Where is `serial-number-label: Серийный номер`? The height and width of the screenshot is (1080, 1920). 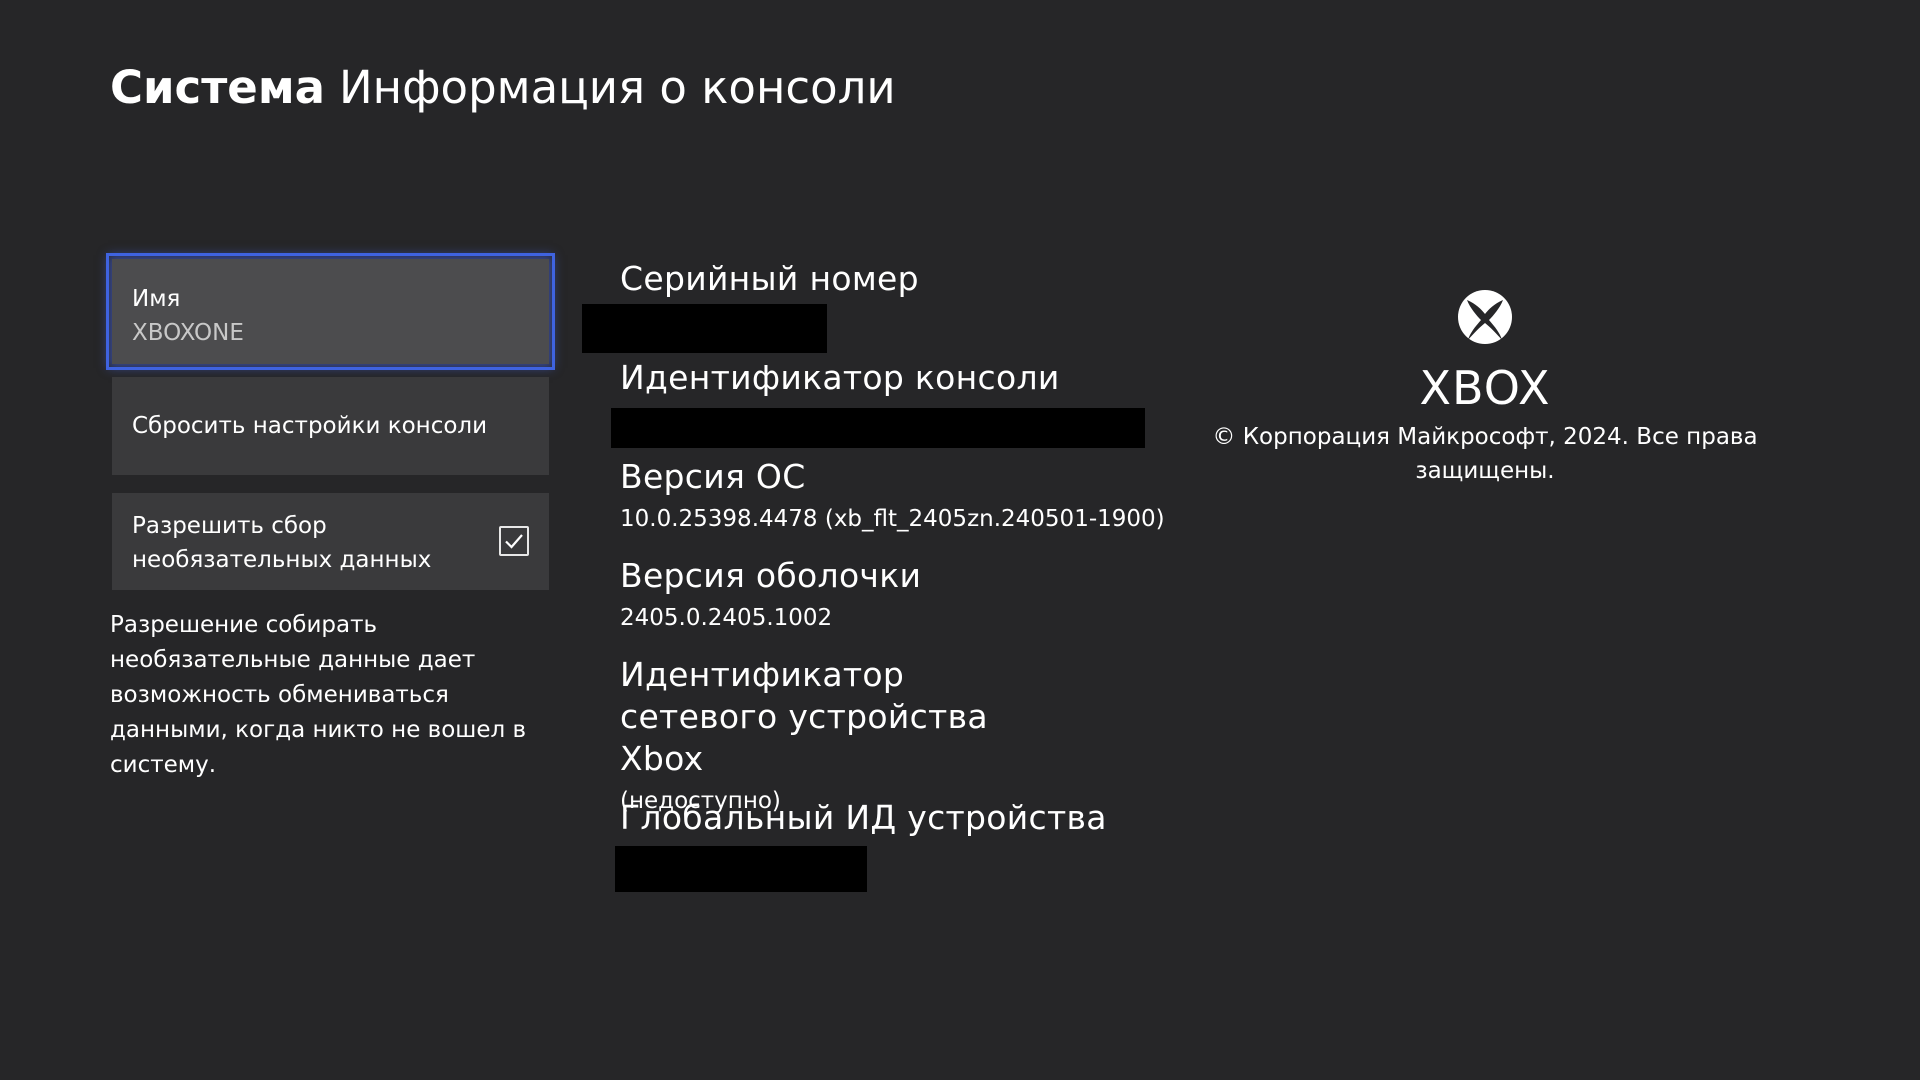
serial-number-label: Серийный номер is located at coordinates (769, 278).